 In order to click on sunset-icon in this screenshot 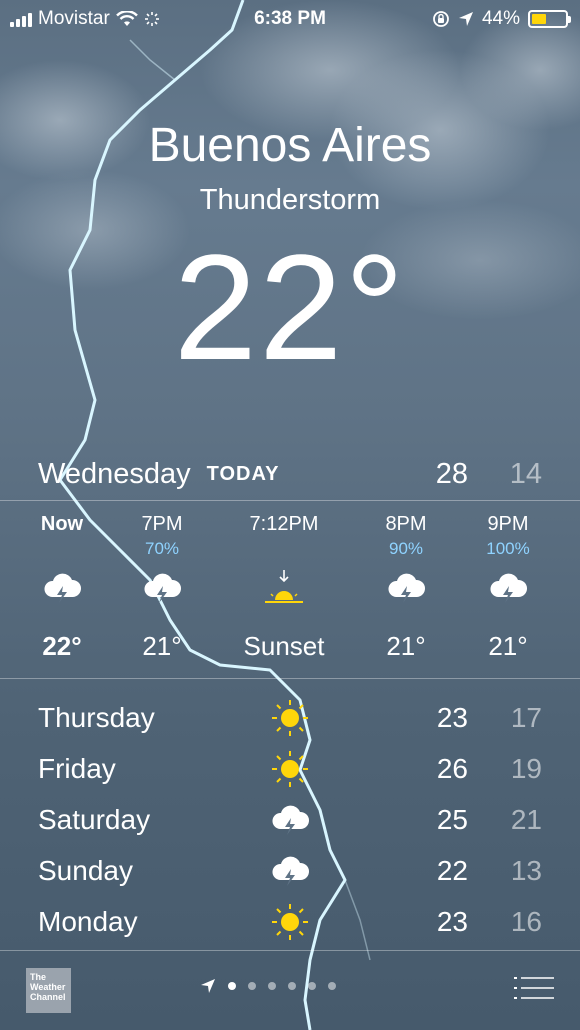, I will do `click(284, 586)`.